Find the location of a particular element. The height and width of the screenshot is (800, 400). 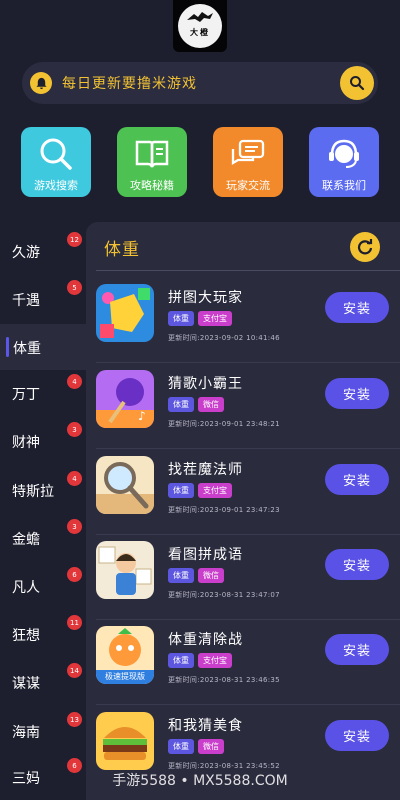

quick-action-game-search: 游戏搜索 is located at coordinates (56, 162).